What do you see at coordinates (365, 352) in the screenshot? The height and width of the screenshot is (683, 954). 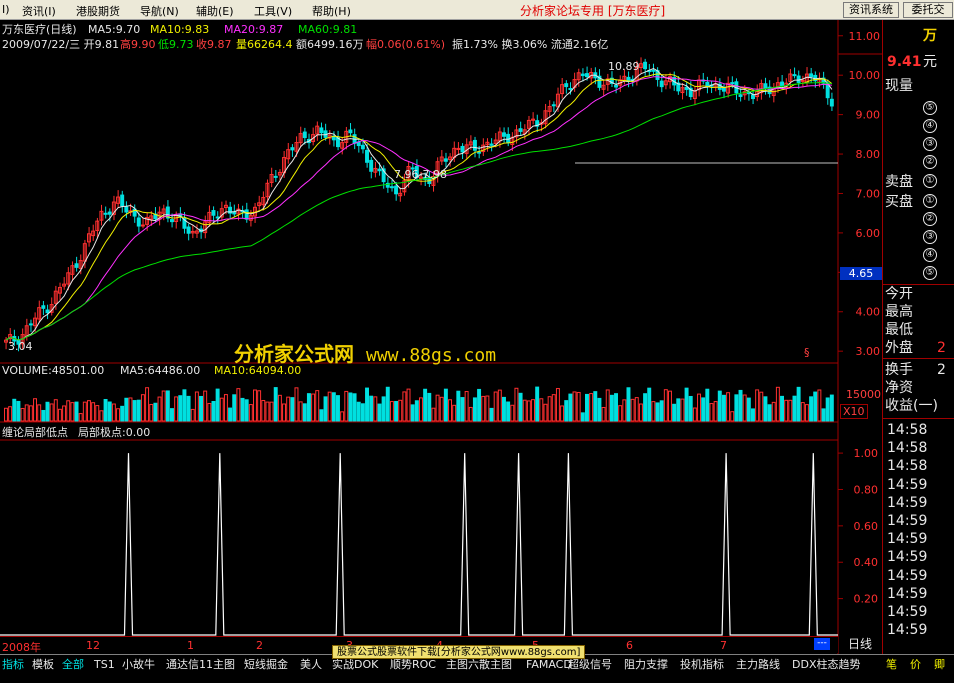 I see `watermark: 分析家公式网 www.88gs.com` at bounding box center [365, 352].